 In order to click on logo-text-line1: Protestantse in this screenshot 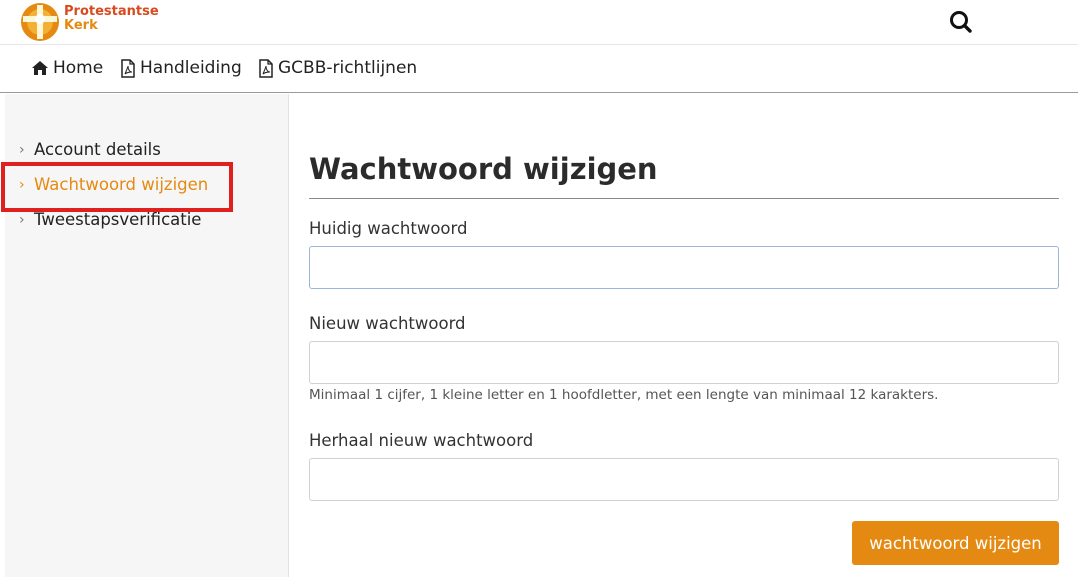, I will do `click(111, 11)`.